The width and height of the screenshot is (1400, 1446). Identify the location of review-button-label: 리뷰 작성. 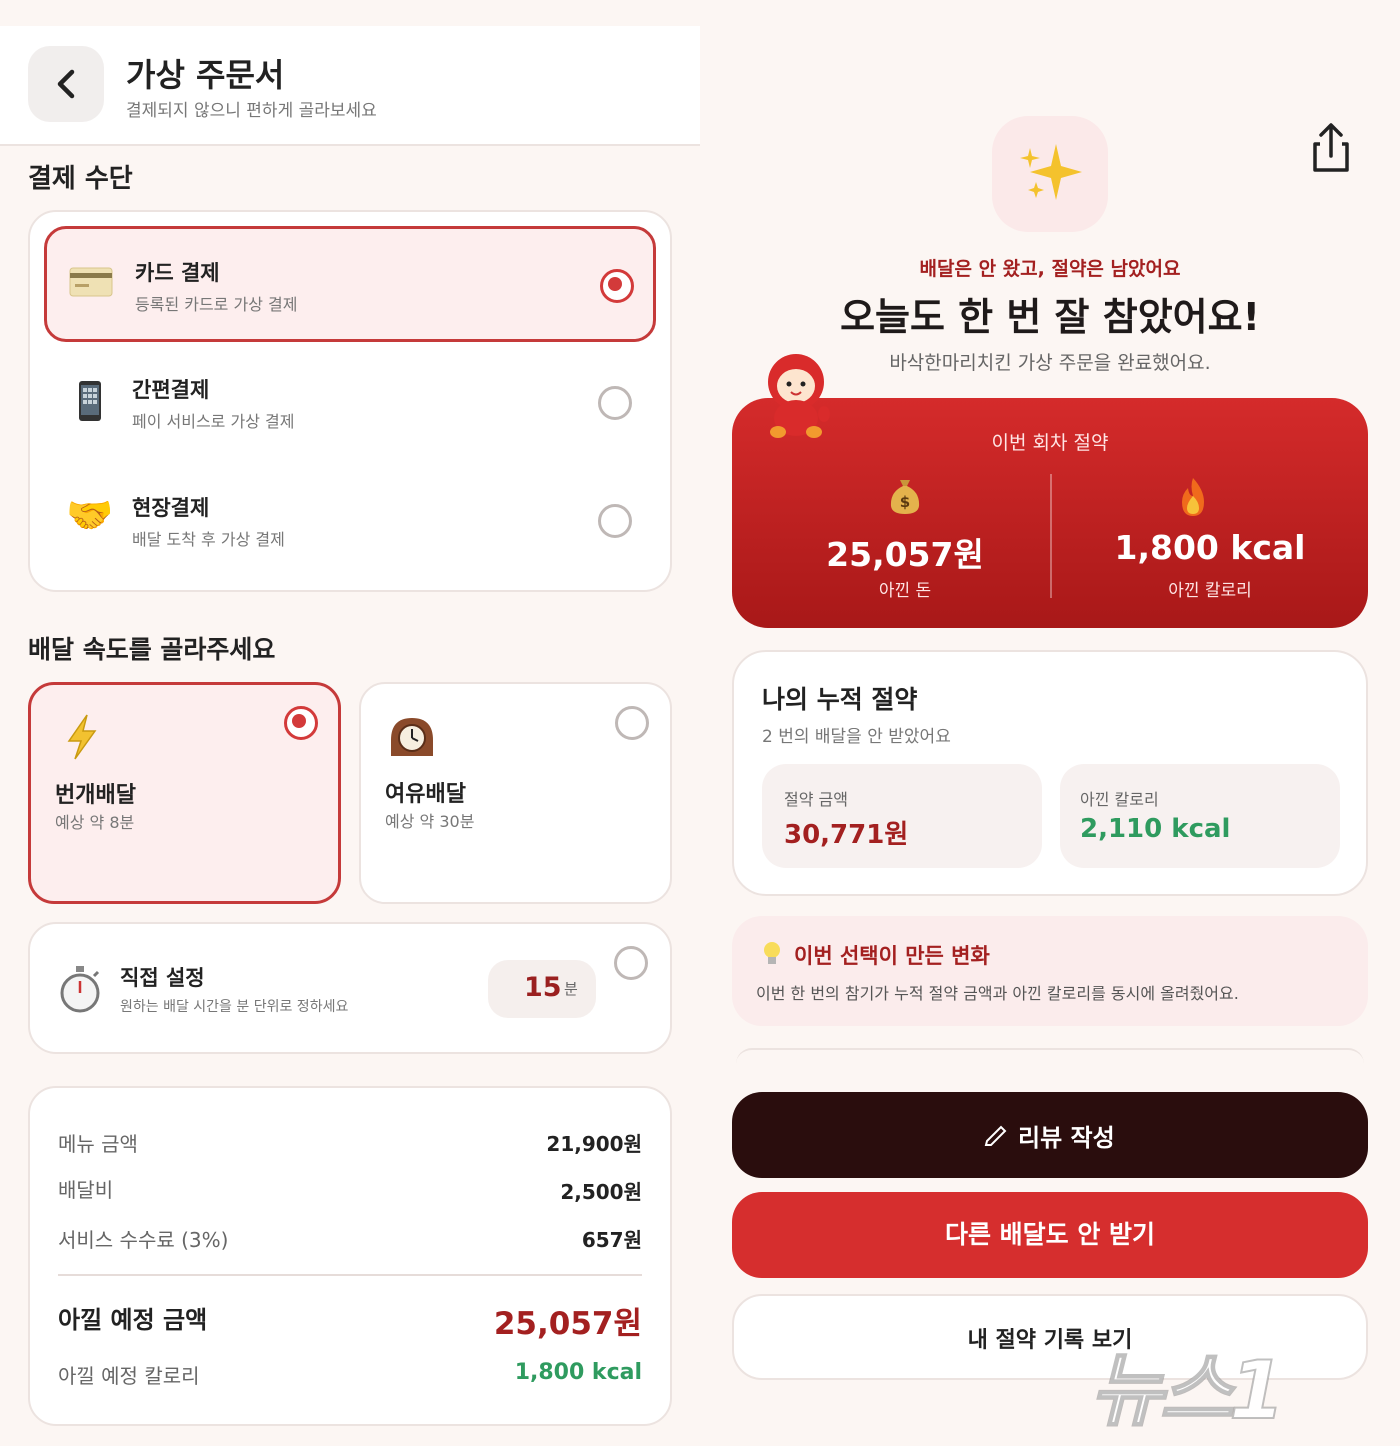
(1066, 1138).